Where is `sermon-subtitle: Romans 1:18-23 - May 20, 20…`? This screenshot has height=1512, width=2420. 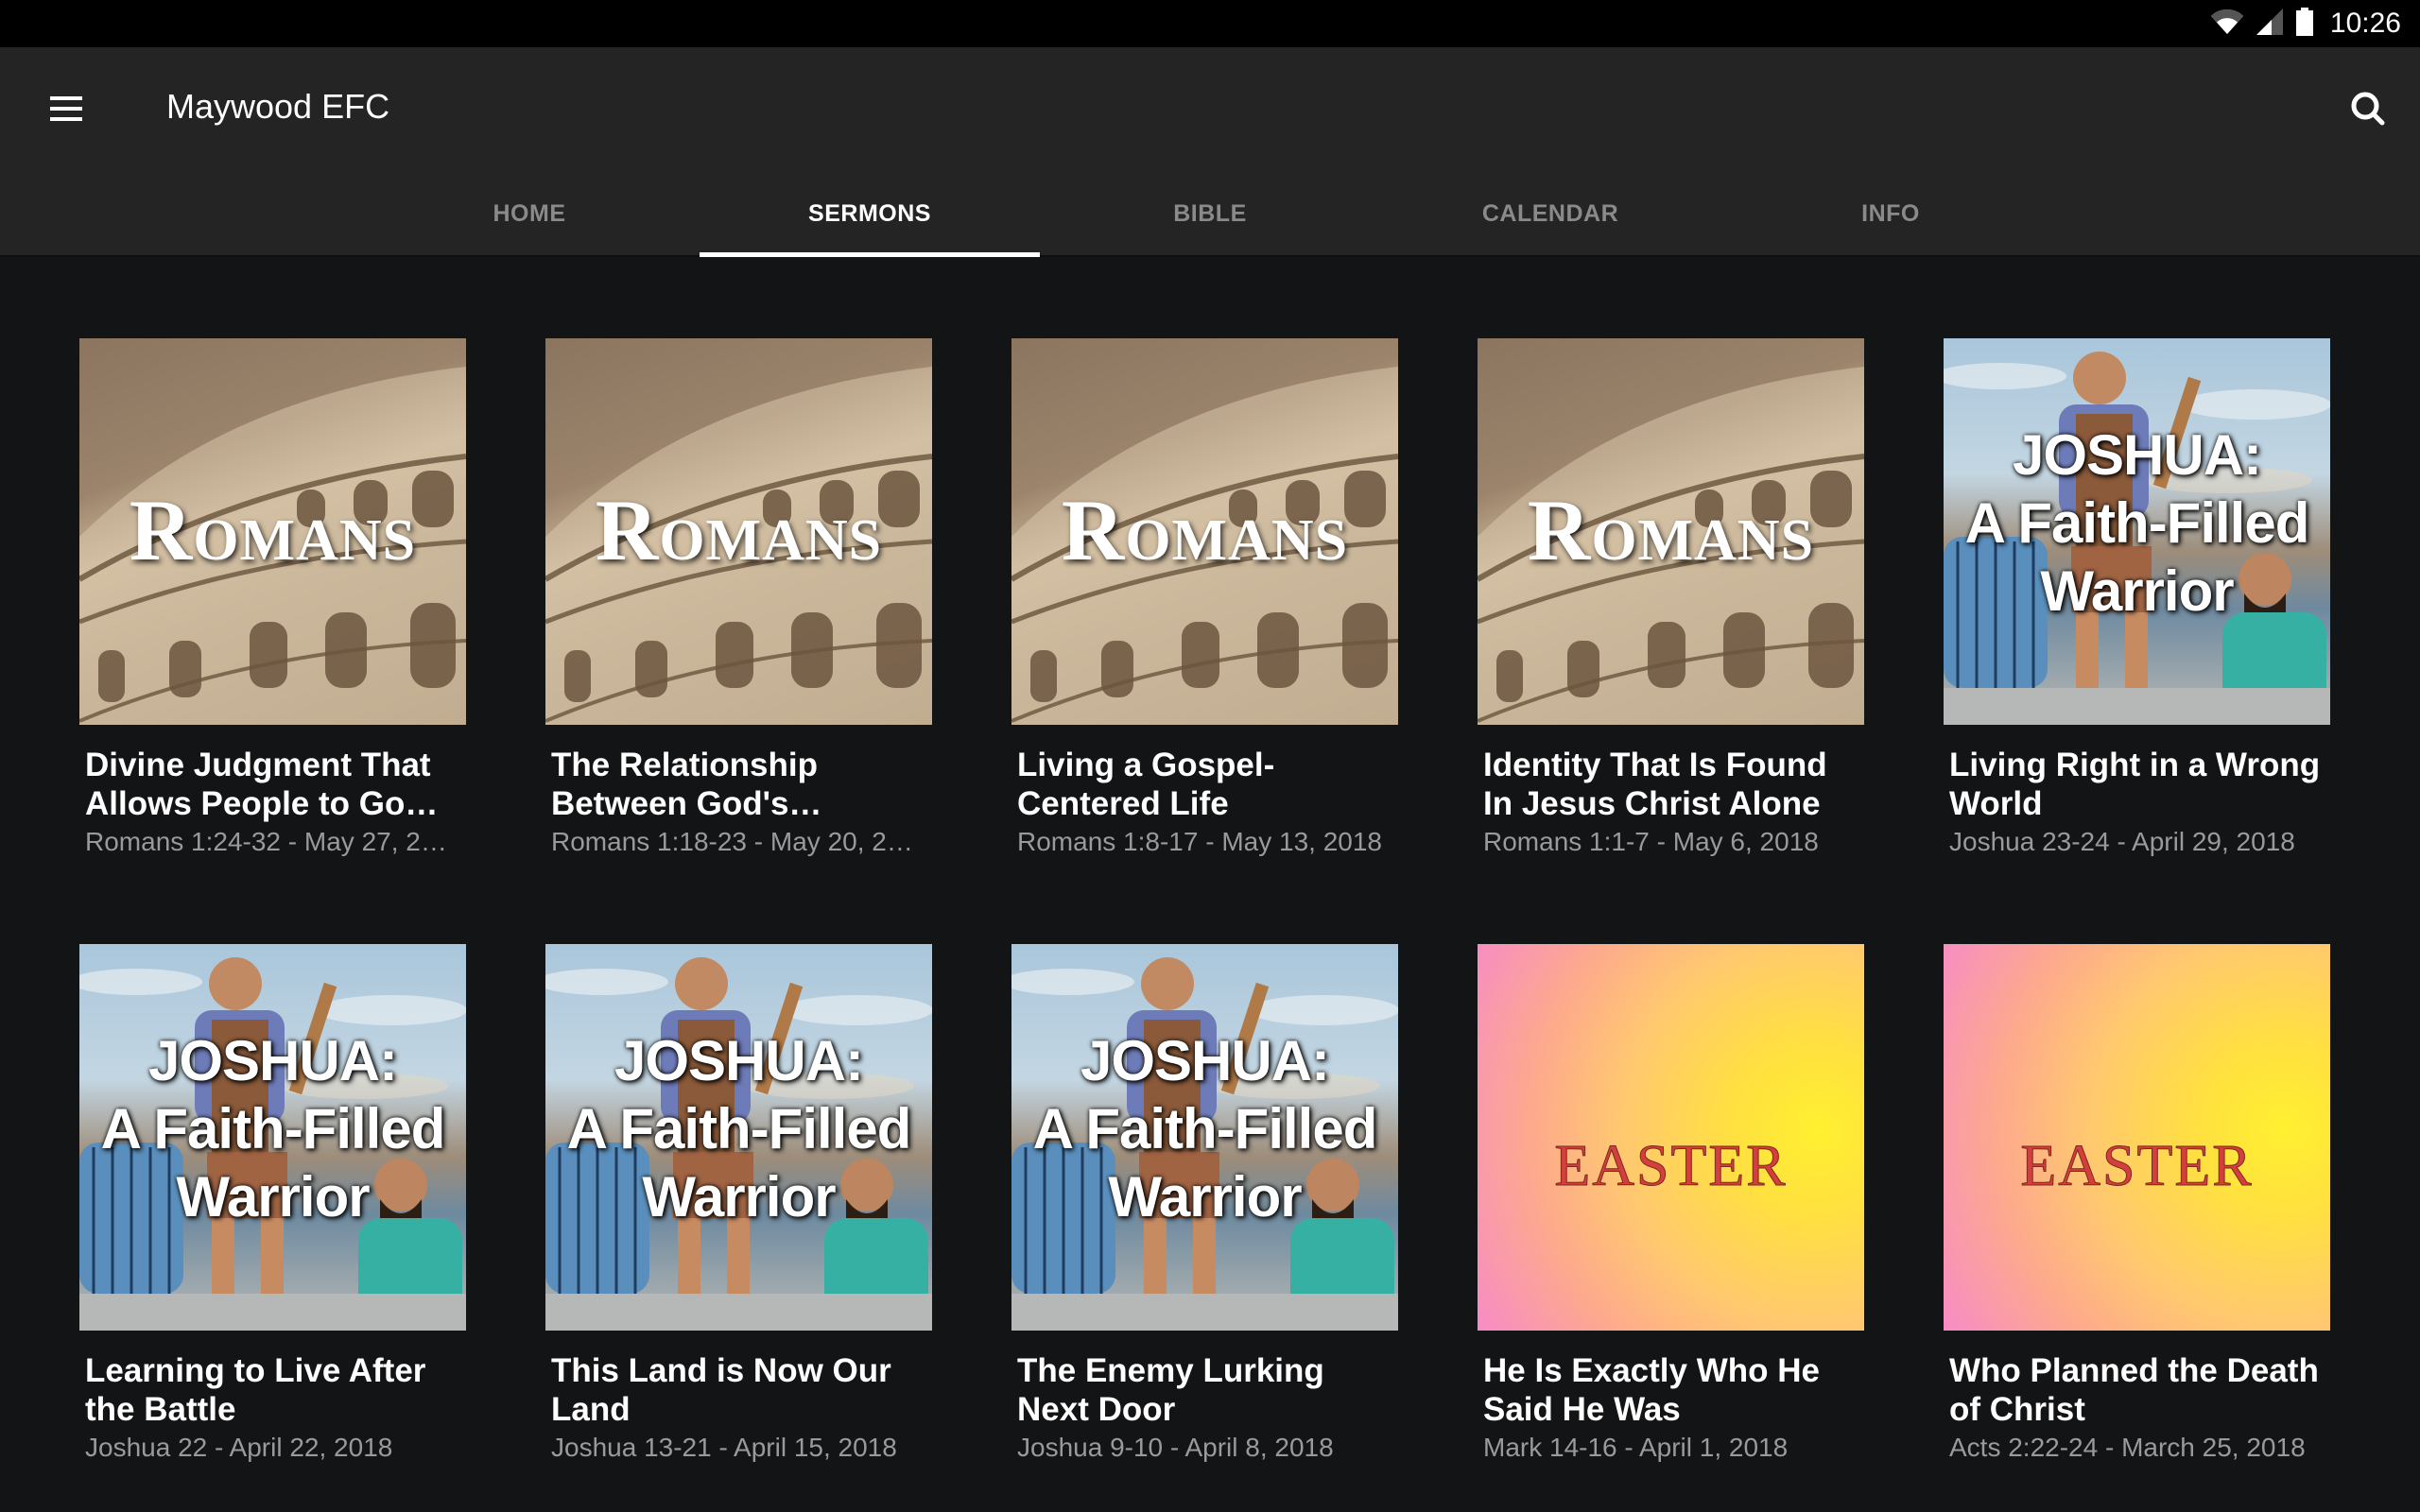 sermon-subtitle: Romans 1:18-23 - May 20, 20… is located at coordinates (736, 841).